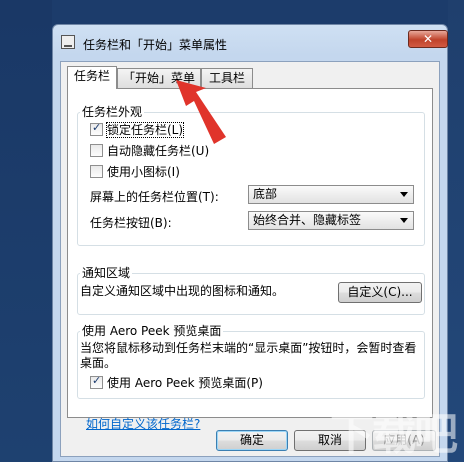  I want to click on aero-peek-checkbox: 使用 Aero Peek 预览桌面(P), so click(176, 382).